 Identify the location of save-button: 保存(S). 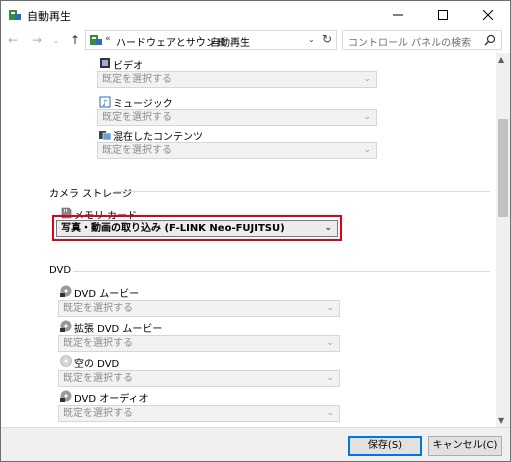
(385, 446).